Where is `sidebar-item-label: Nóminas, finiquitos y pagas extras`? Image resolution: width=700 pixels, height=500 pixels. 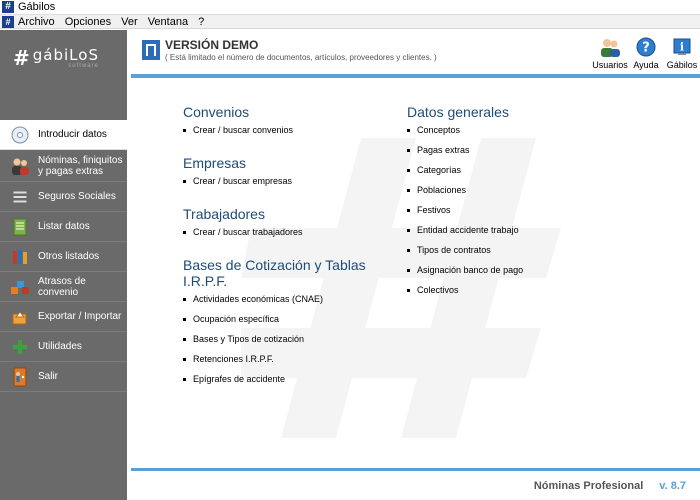
sidebar-item-label: Nóminas, finiquitos y pagas extras is located at coordinates (80, 165).